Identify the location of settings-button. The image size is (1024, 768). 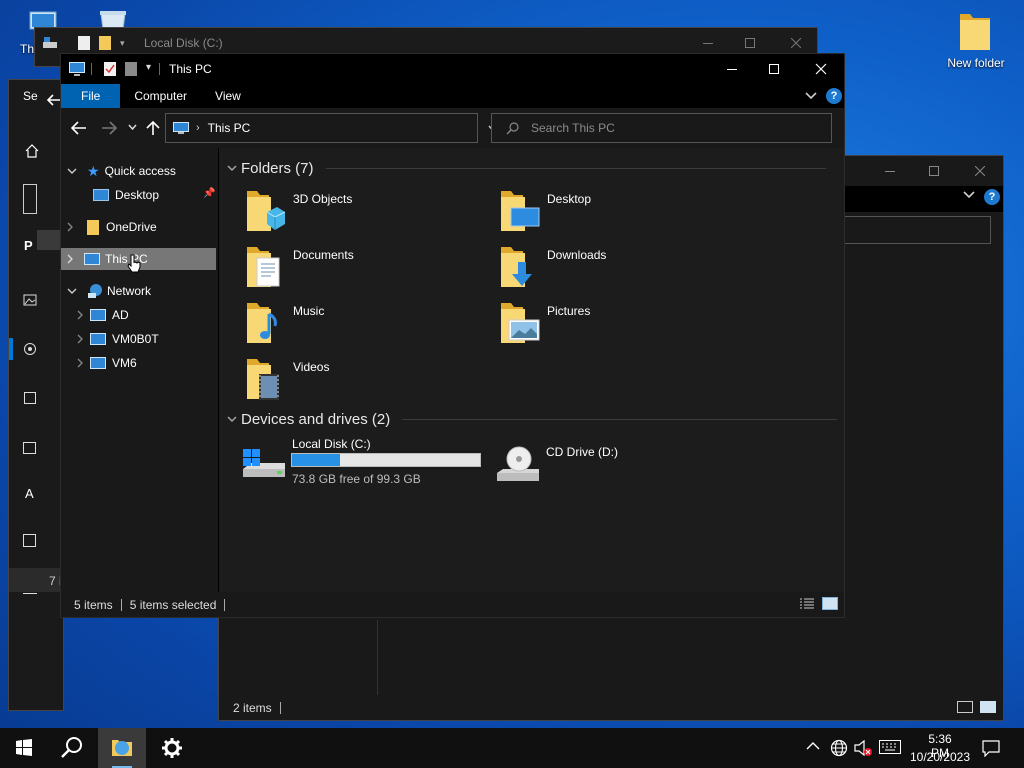
(172, 748).